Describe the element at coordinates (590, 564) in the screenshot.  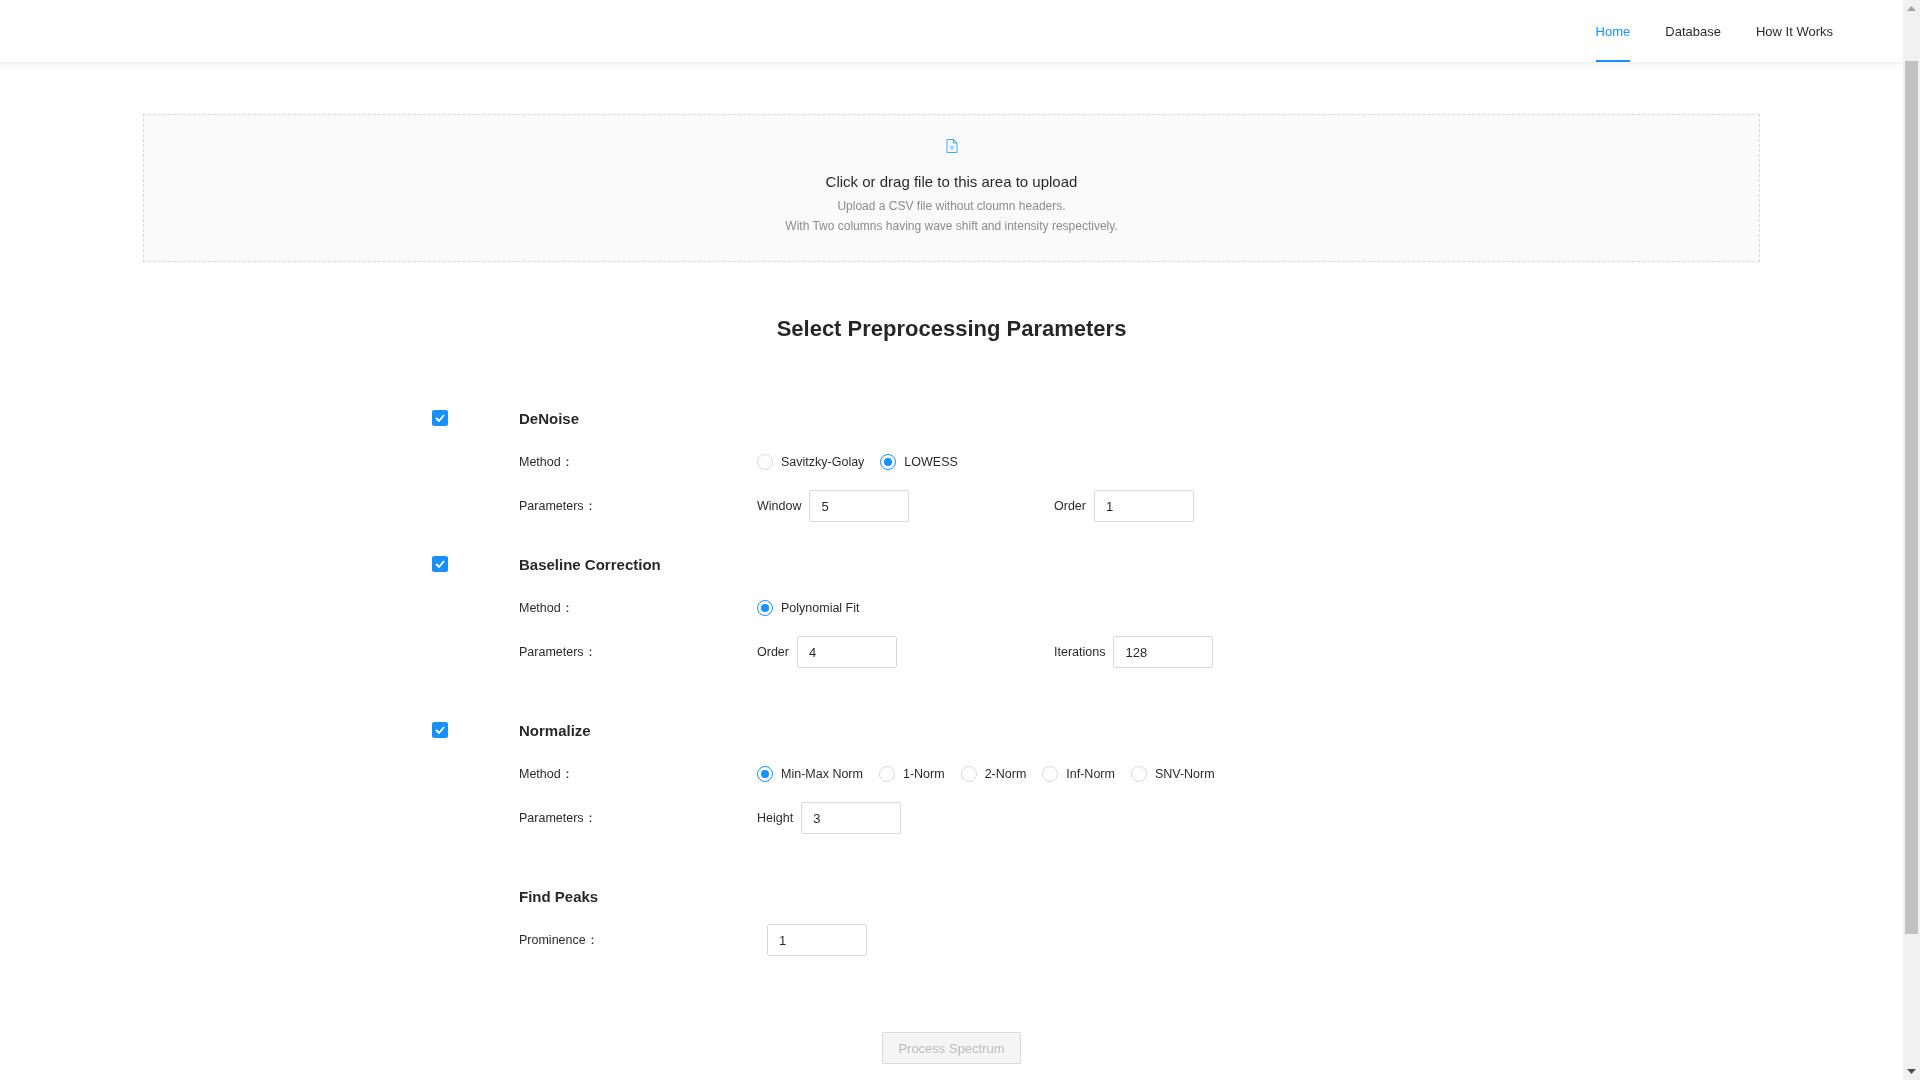
I see `section-title: Baseline Correction` at that location.